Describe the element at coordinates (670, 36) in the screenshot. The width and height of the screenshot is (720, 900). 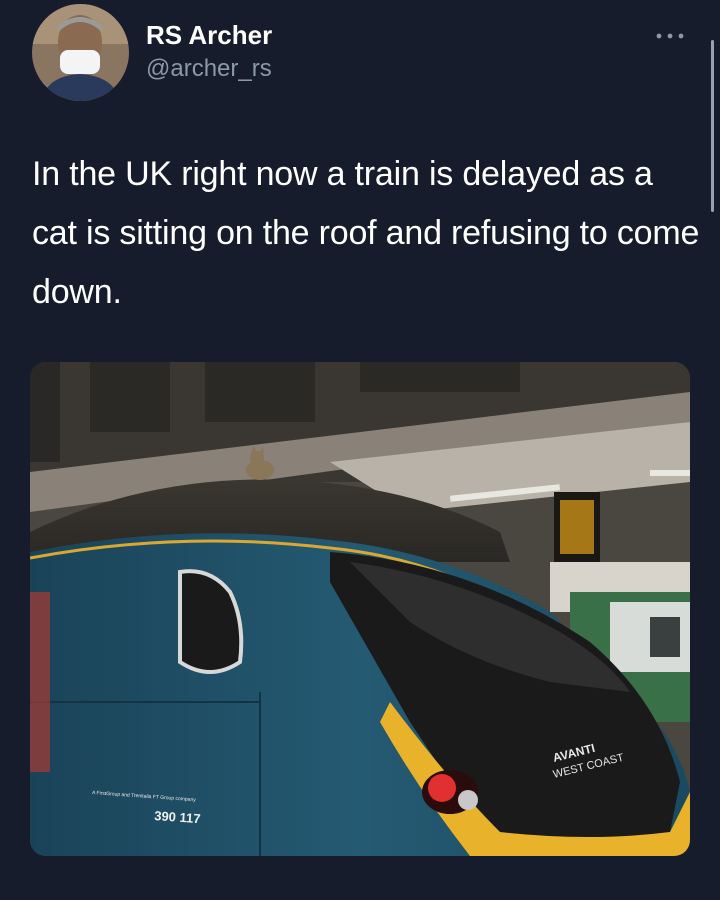
I see `more-dots-icon` at that location.